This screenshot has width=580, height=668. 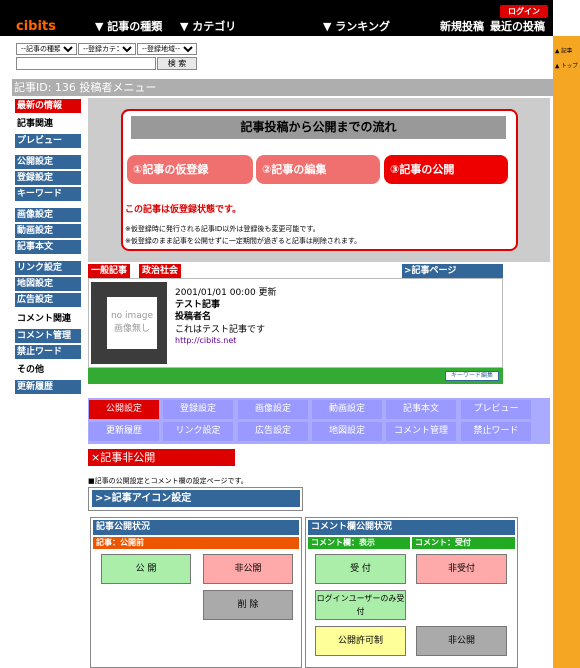 What do you see at coordinates (35, 124) in the screenshot?
I see `menu-heading-article: 記事関連` at bounding box center [35, 124].